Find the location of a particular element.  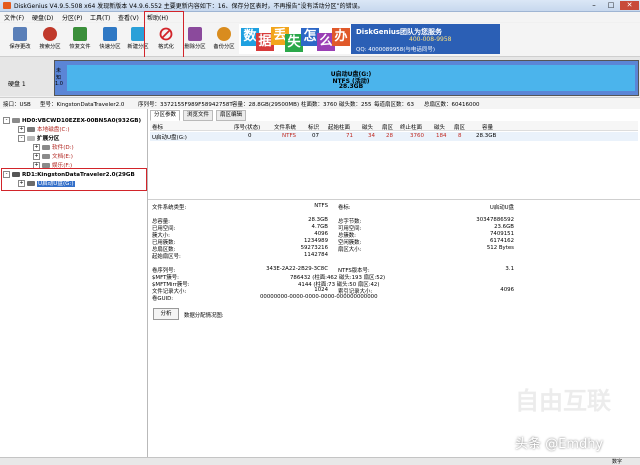

tree-item-hd0: - HD0:VBCWD10EZEX-00BN5A0(932GB) is located at coordinates (72, 121).